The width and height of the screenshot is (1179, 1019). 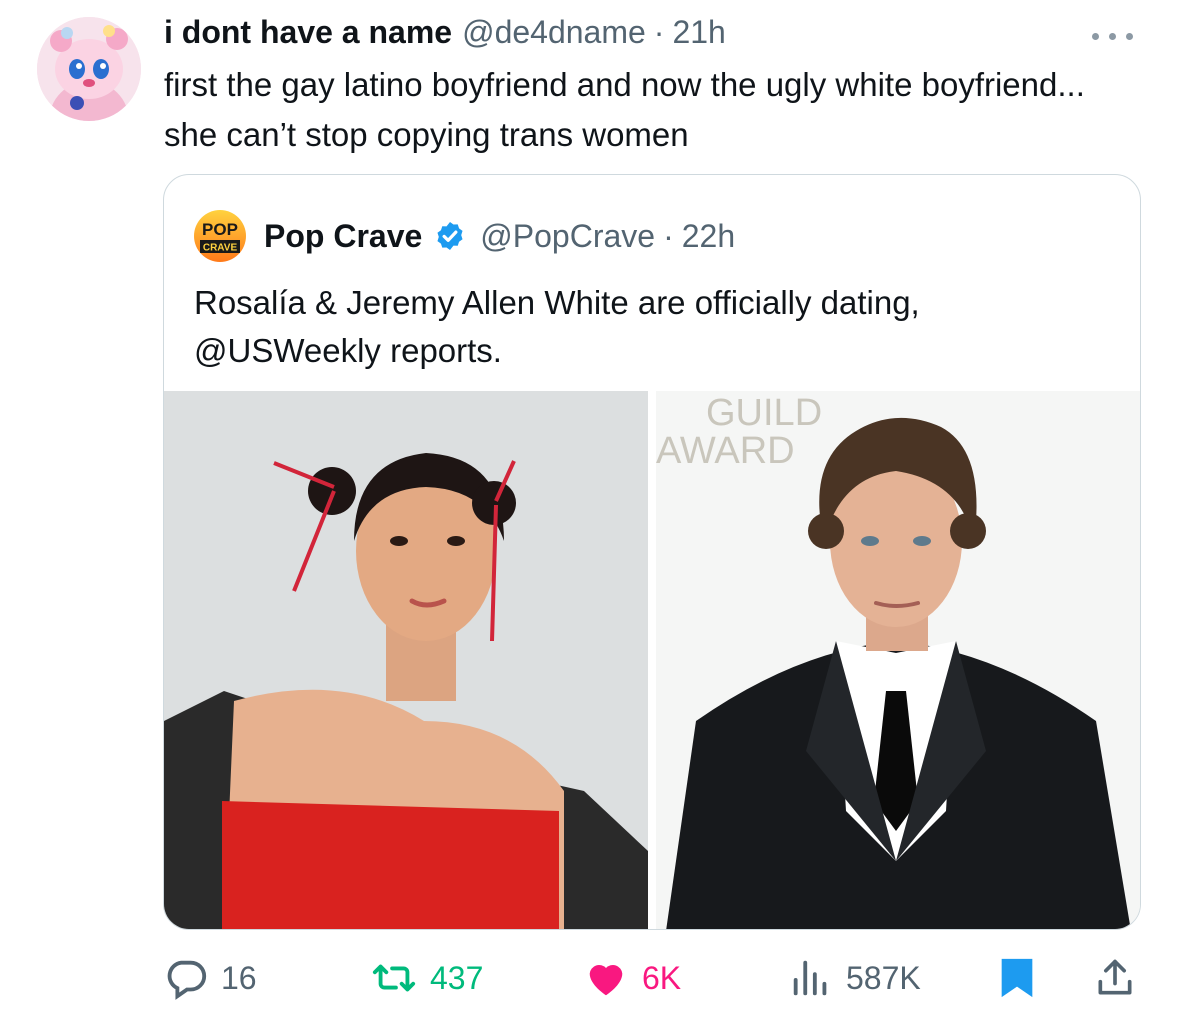 I want to click on quoted-author-name: Pop Crave, so click(x=343, y=236).